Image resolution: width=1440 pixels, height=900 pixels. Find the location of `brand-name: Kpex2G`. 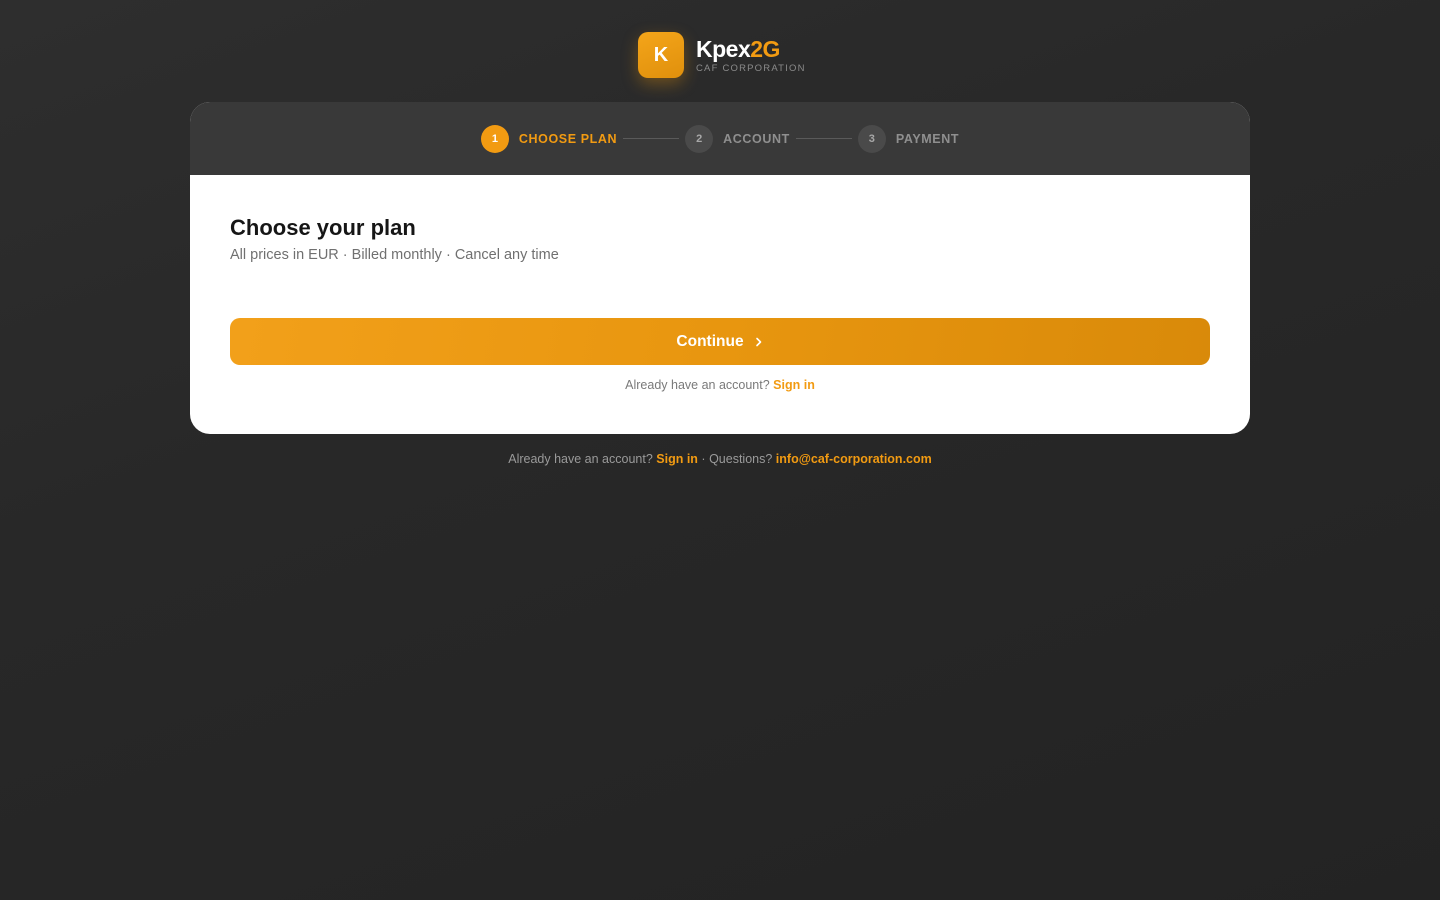

brand-name: Kpex2G is located at coordinates (751, 49).